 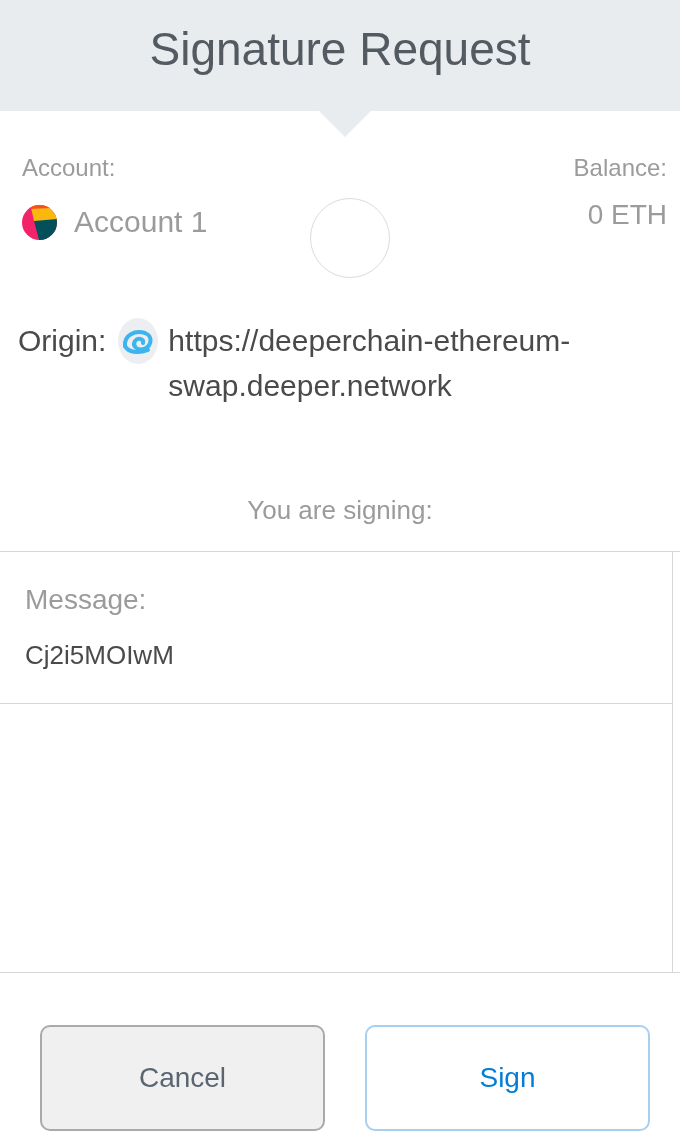 What do you see at coordinates (507, 1078) in the screenshot?
I see `sign-button: Sign` at bounding box center [507, 1078].